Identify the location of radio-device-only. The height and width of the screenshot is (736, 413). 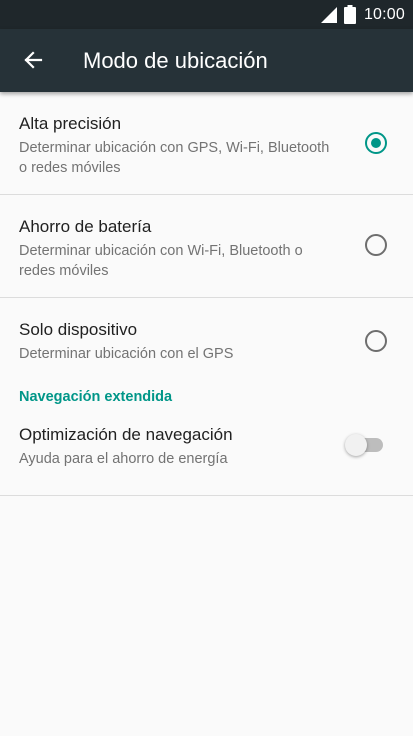
(376, 341).